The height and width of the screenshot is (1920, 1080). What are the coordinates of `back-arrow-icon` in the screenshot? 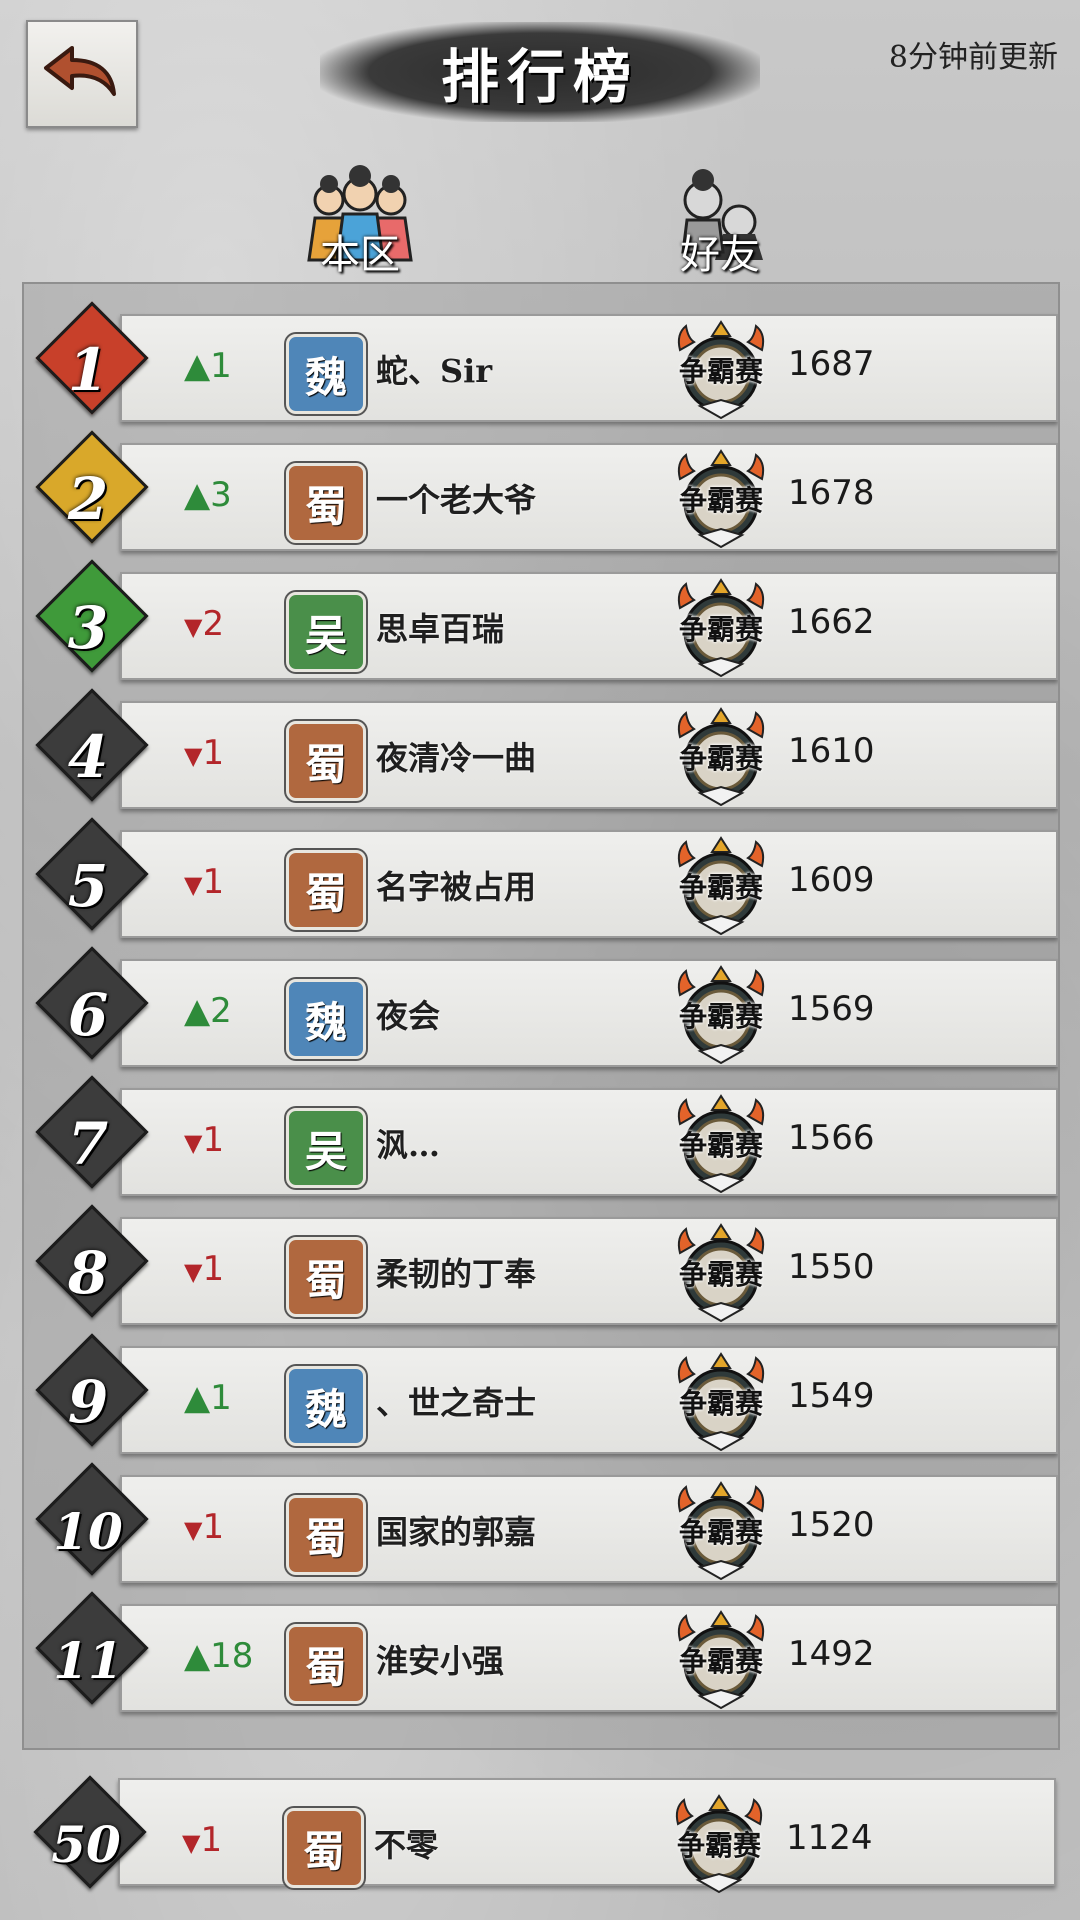 It's located at (80, 71).